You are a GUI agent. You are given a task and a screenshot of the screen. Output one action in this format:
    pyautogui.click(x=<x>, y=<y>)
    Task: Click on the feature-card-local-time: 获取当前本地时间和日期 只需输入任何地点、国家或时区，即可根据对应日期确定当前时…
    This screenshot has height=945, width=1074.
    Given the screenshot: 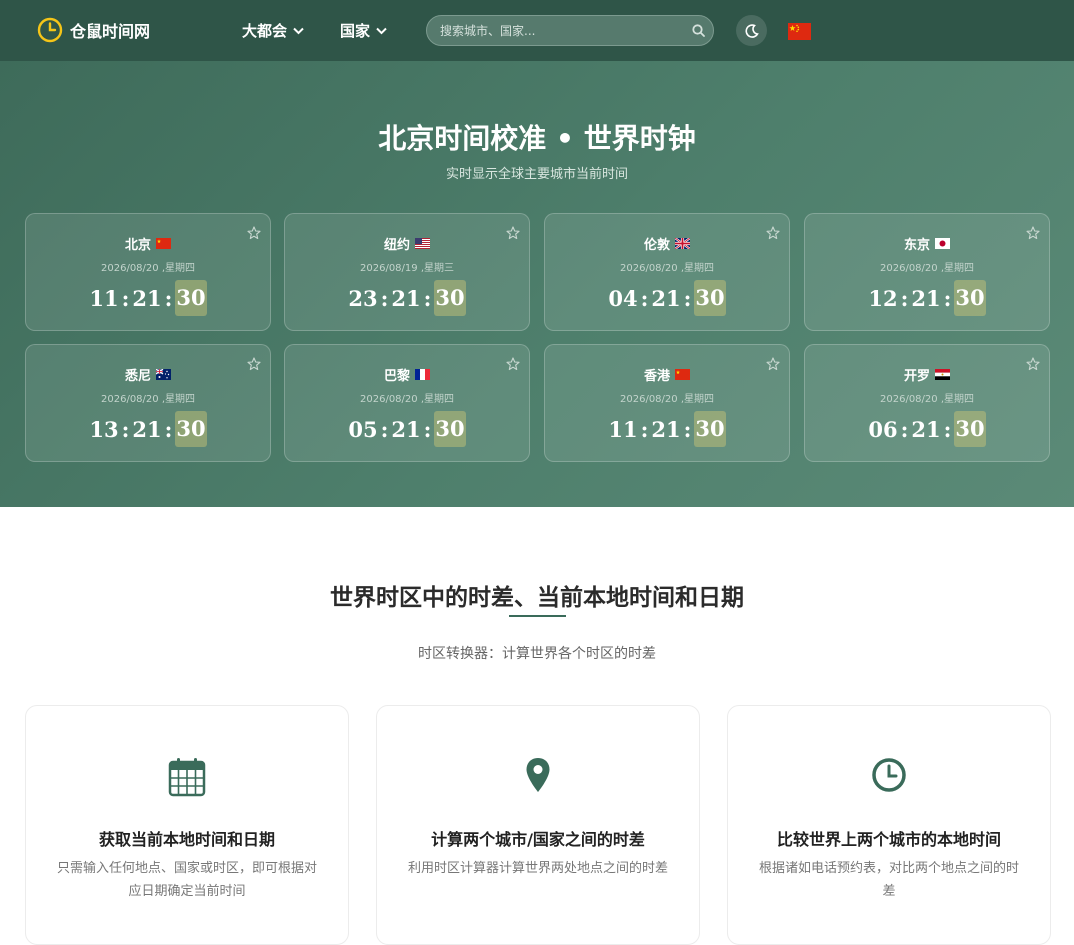 What is the action you would take?
    pyautogui.click(x=187, y=825)
    